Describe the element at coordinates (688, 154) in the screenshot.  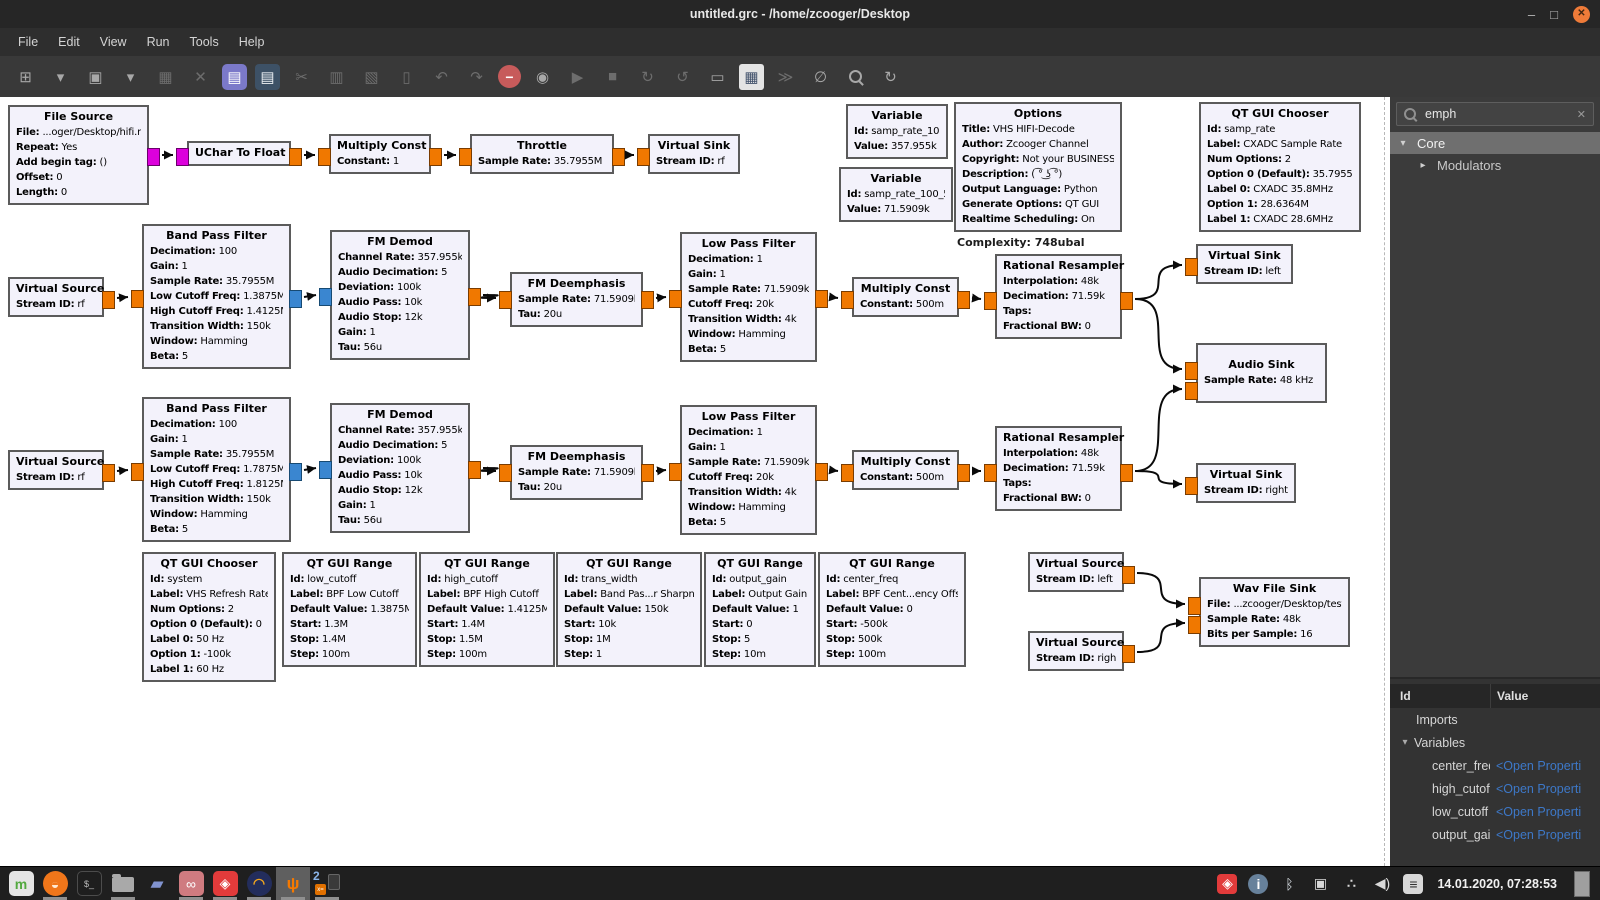
I see `block-virtual_sink_rf: Virtual Sink Stream ID: rf` at that location.